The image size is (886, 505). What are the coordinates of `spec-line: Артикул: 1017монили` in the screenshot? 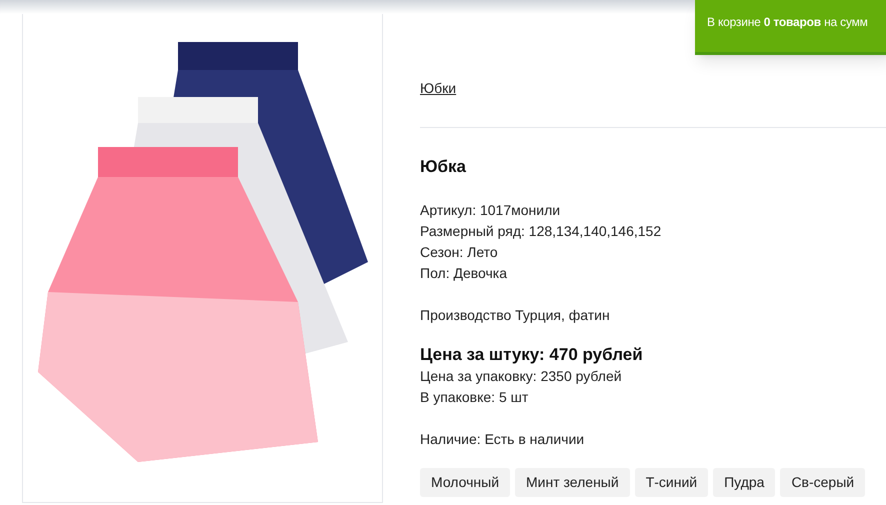 It's located at (490, 210).